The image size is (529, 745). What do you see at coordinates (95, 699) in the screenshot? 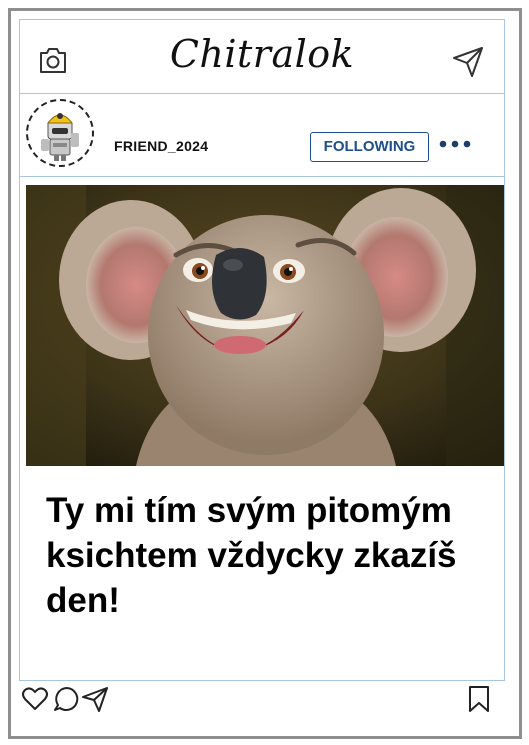
I see `share-icon` at bounding box center [95, 699].